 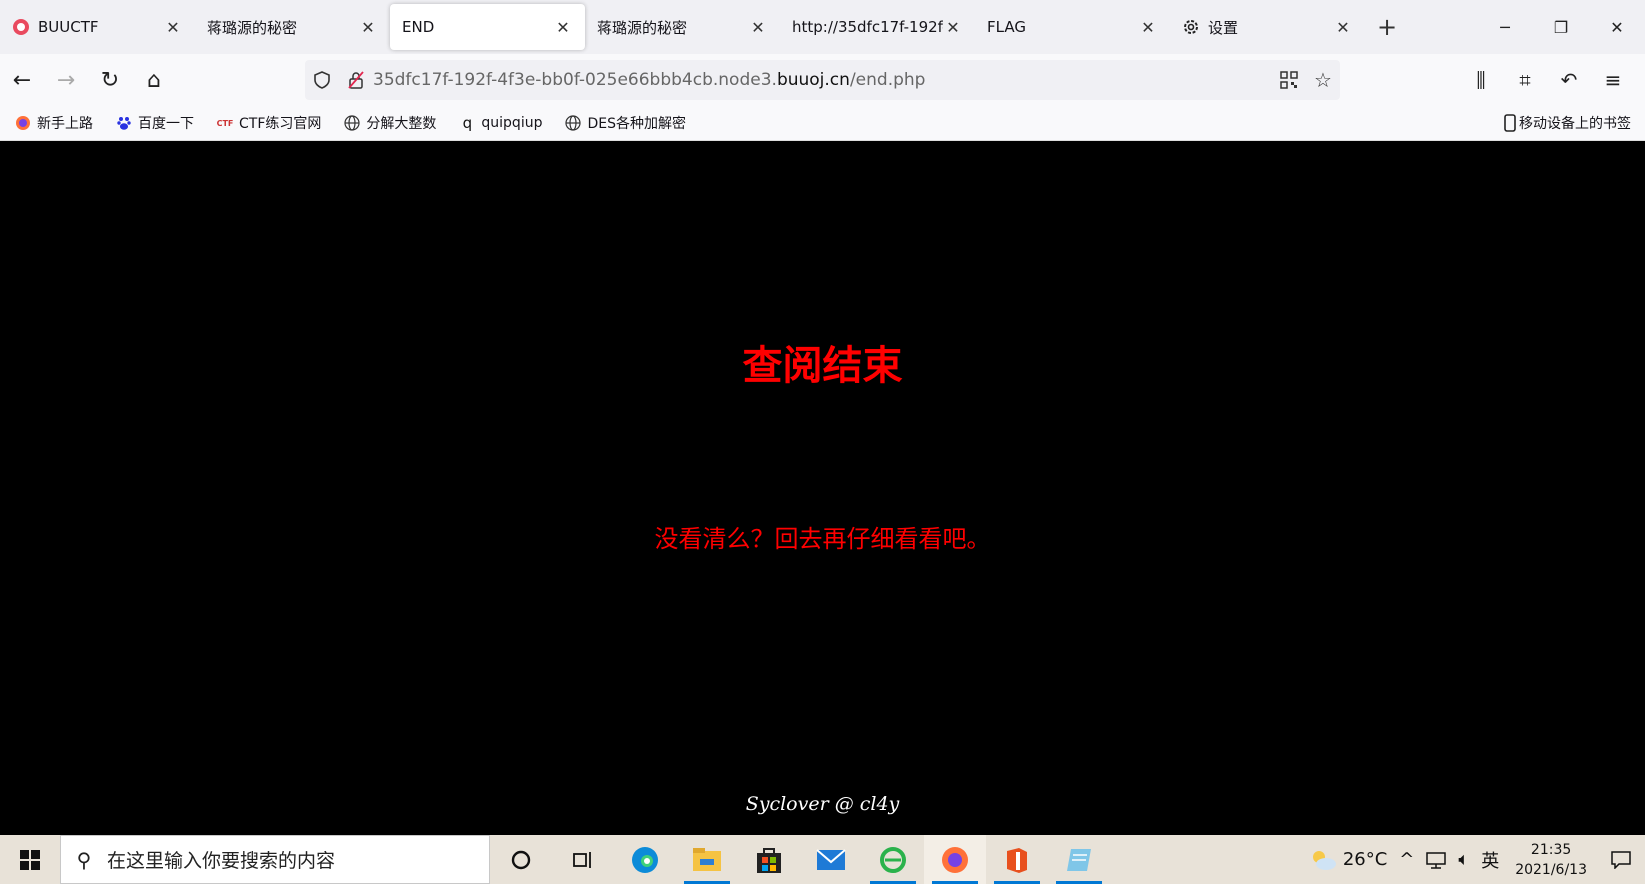 What do you see at coordinates (1406, 859) in the screenshot?
I see `show-hidden-icons-chevron-icon: ^` at bounding box center [1406, 859].